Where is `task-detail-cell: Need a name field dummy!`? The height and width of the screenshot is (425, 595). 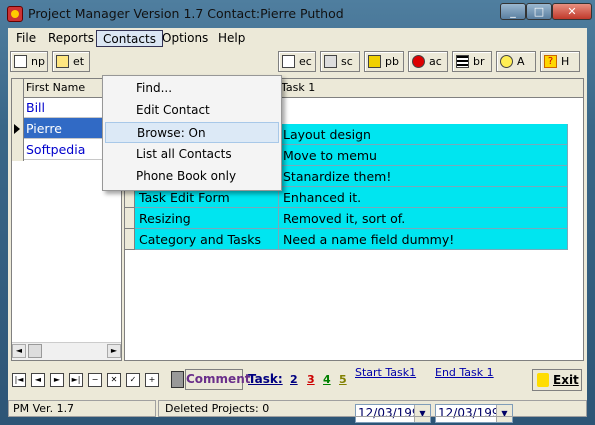
task-detail-cell: Need a name field dummy! is located at coordinates (423, 239).